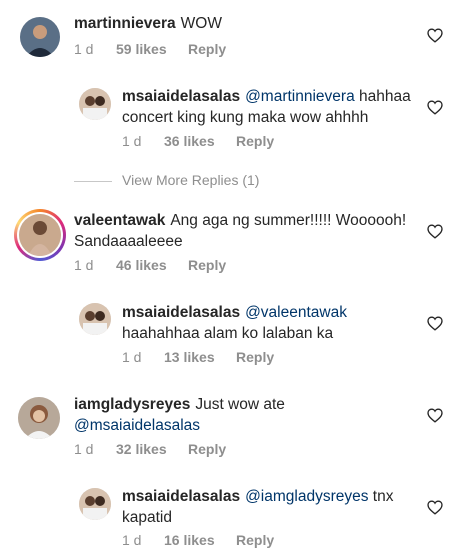 The image size is (466, 560). What do you see at coordinates (296, 312) in the screenshot?
I see `mention-link: @valeentawak` at bounding box center [296, 312].